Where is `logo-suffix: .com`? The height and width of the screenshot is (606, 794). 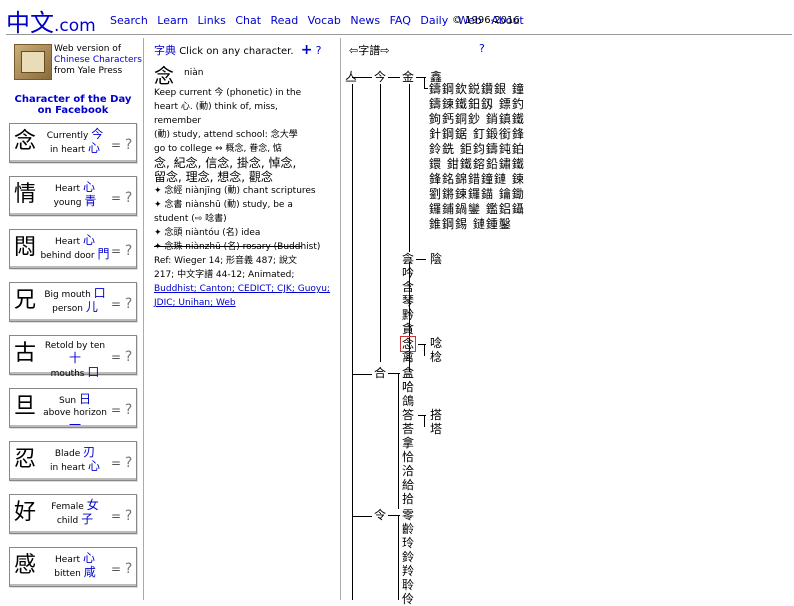
logo-suffix: .com is located at coordinates (75, 26).